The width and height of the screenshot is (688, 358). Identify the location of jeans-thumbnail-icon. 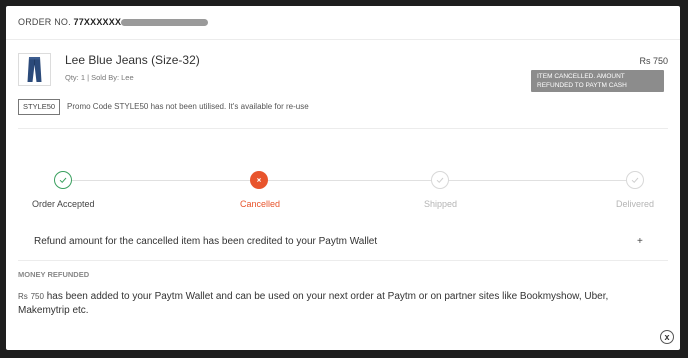
(34, 69).